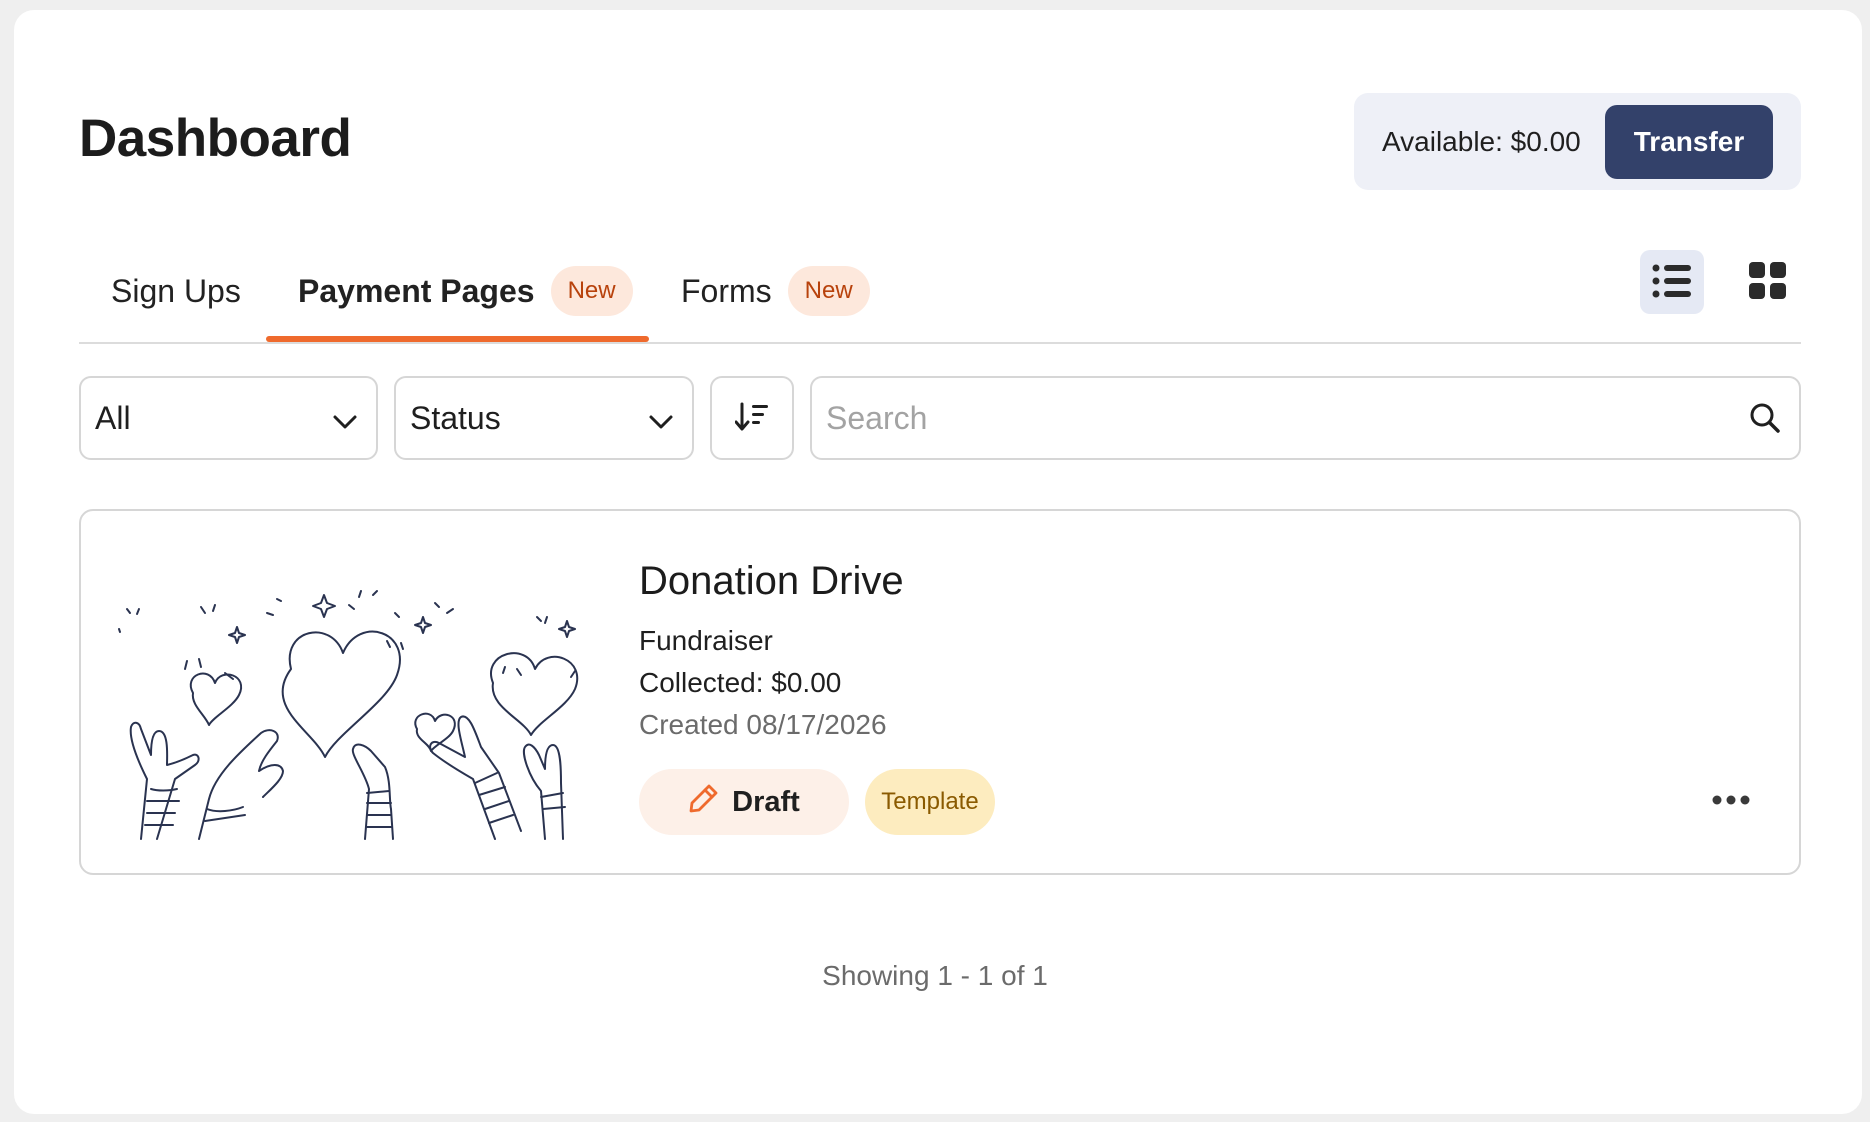  I want to click on tab-payment-pages: Payment Pages New, so click(465, 291).